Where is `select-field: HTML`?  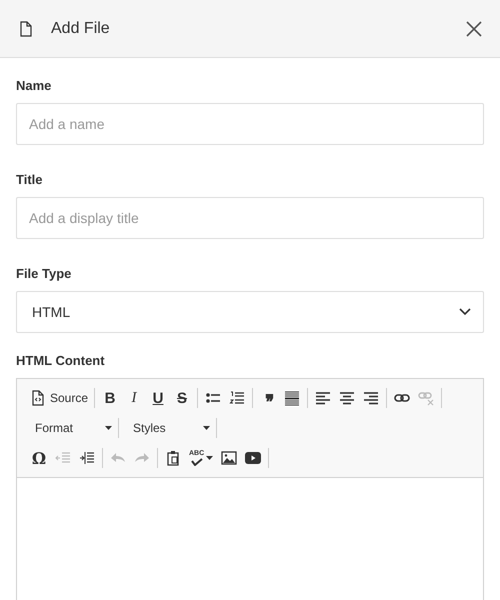
select-field: HTML is located at coordinates (250, 312).